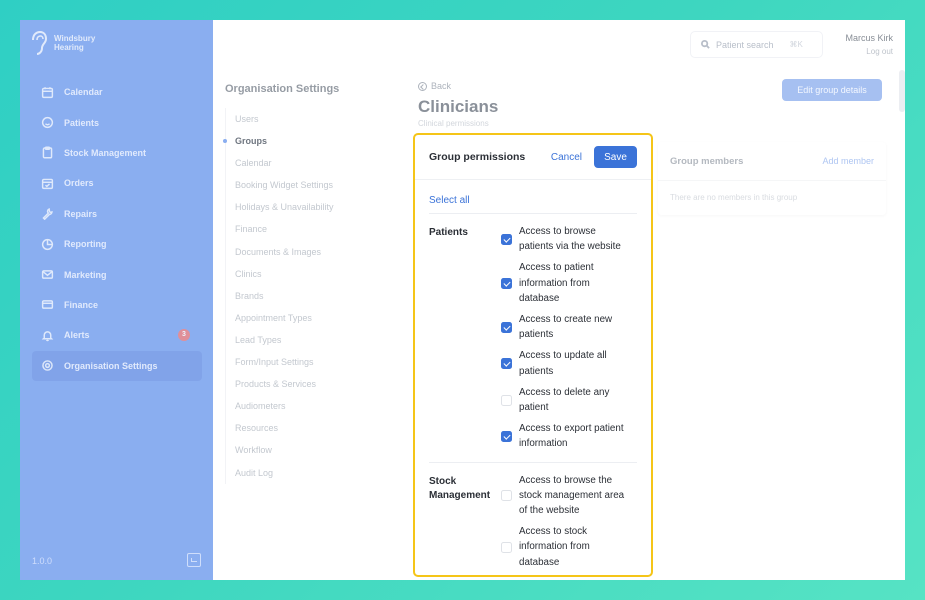 The width and height of the screenshot is (925, 600). What do you see at coordinates (294, 141) in the screenshot?
I see `settings-item-groups: Groups` at bounding box center [294, 141].